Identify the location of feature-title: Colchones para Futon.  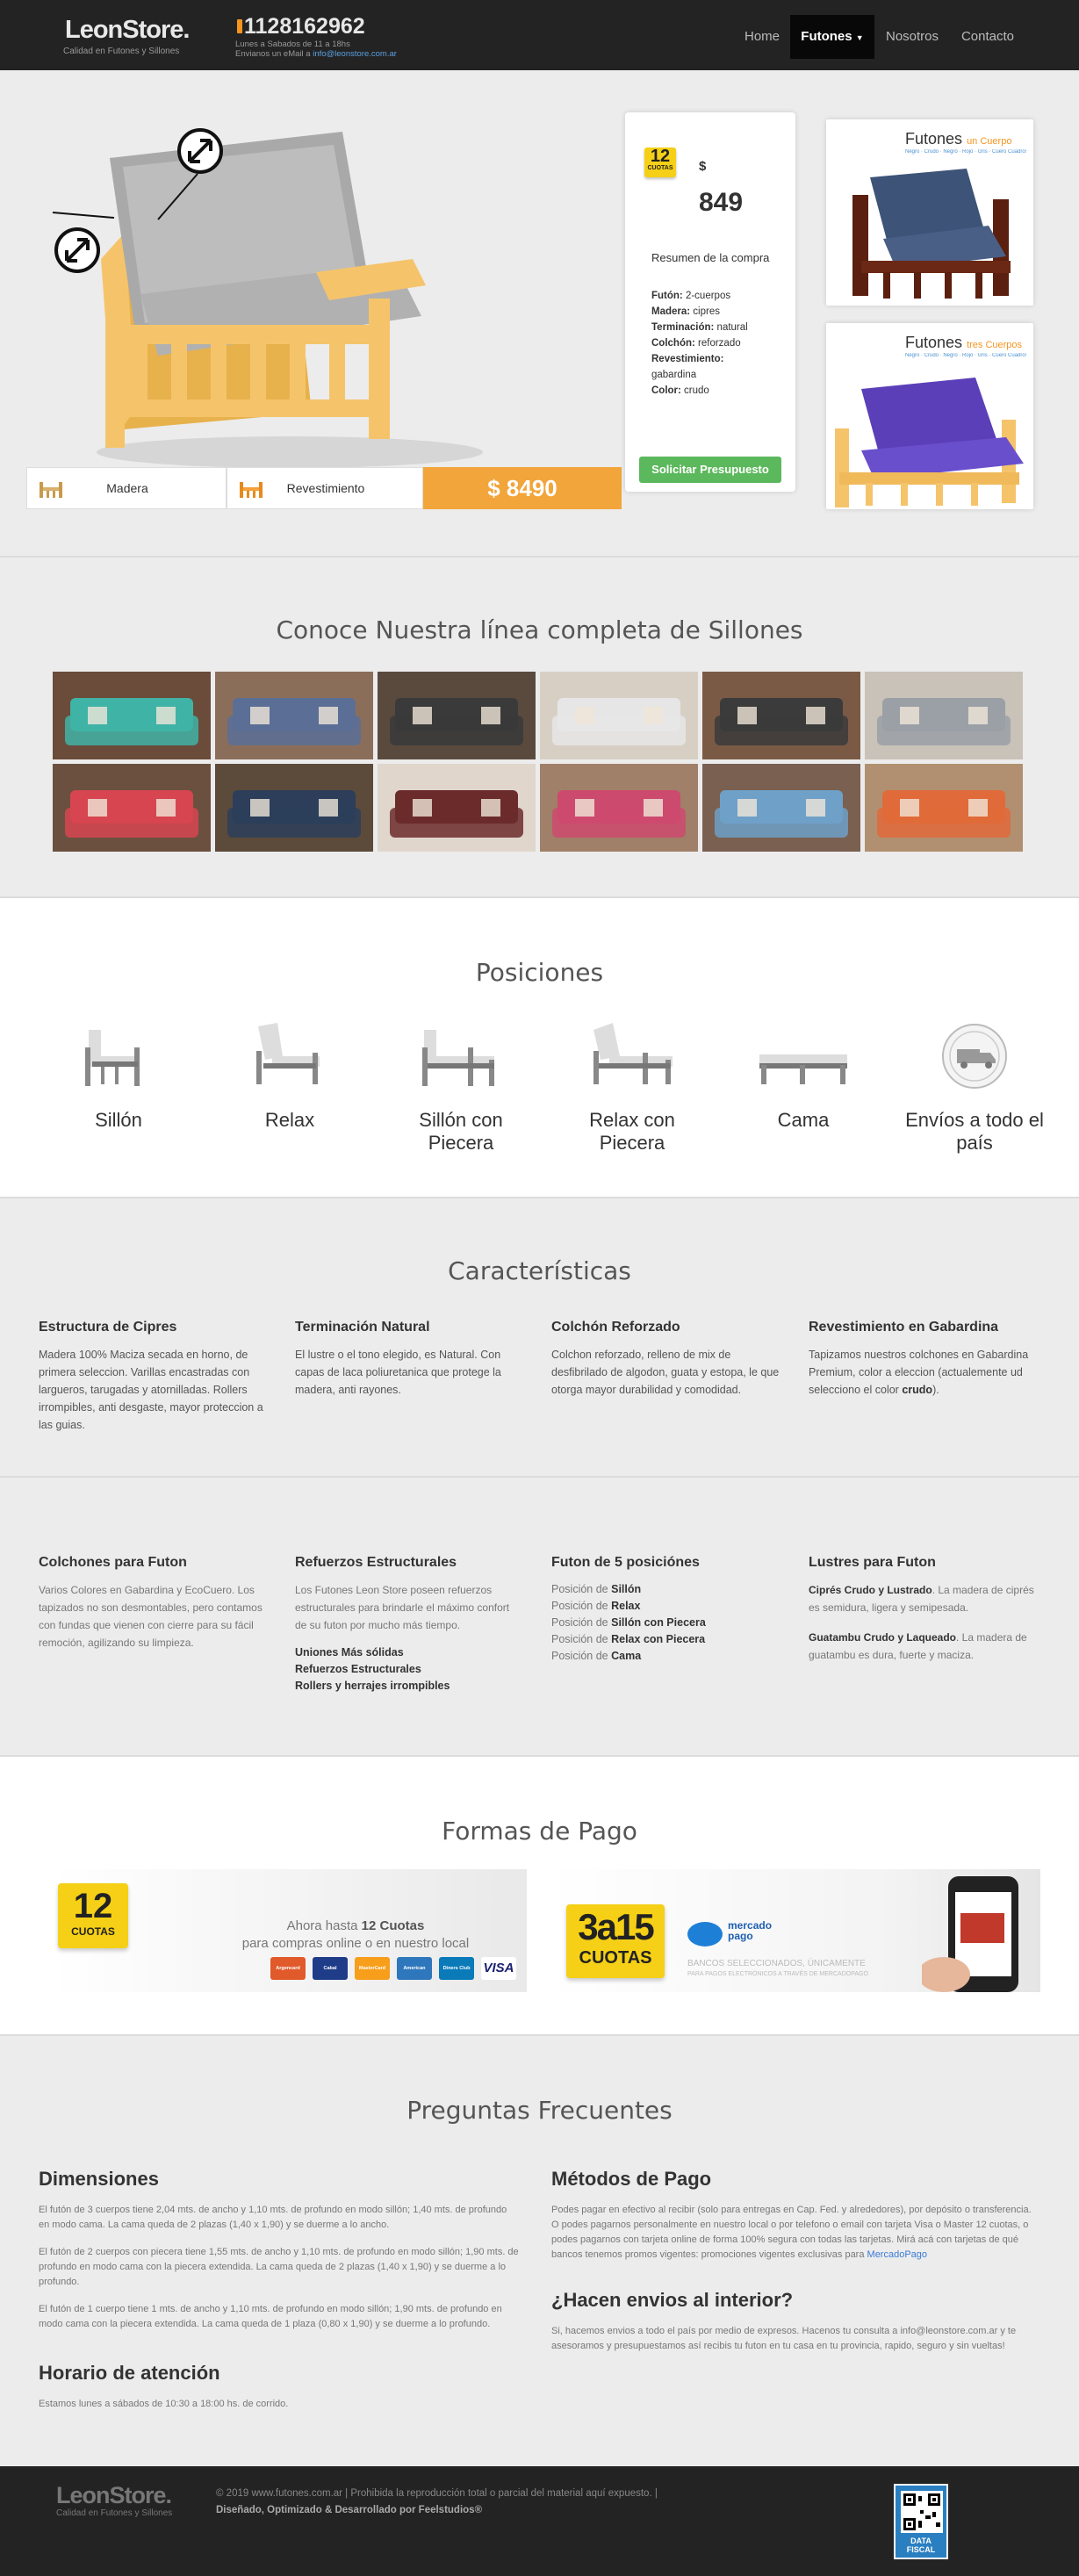
(113, 1562).